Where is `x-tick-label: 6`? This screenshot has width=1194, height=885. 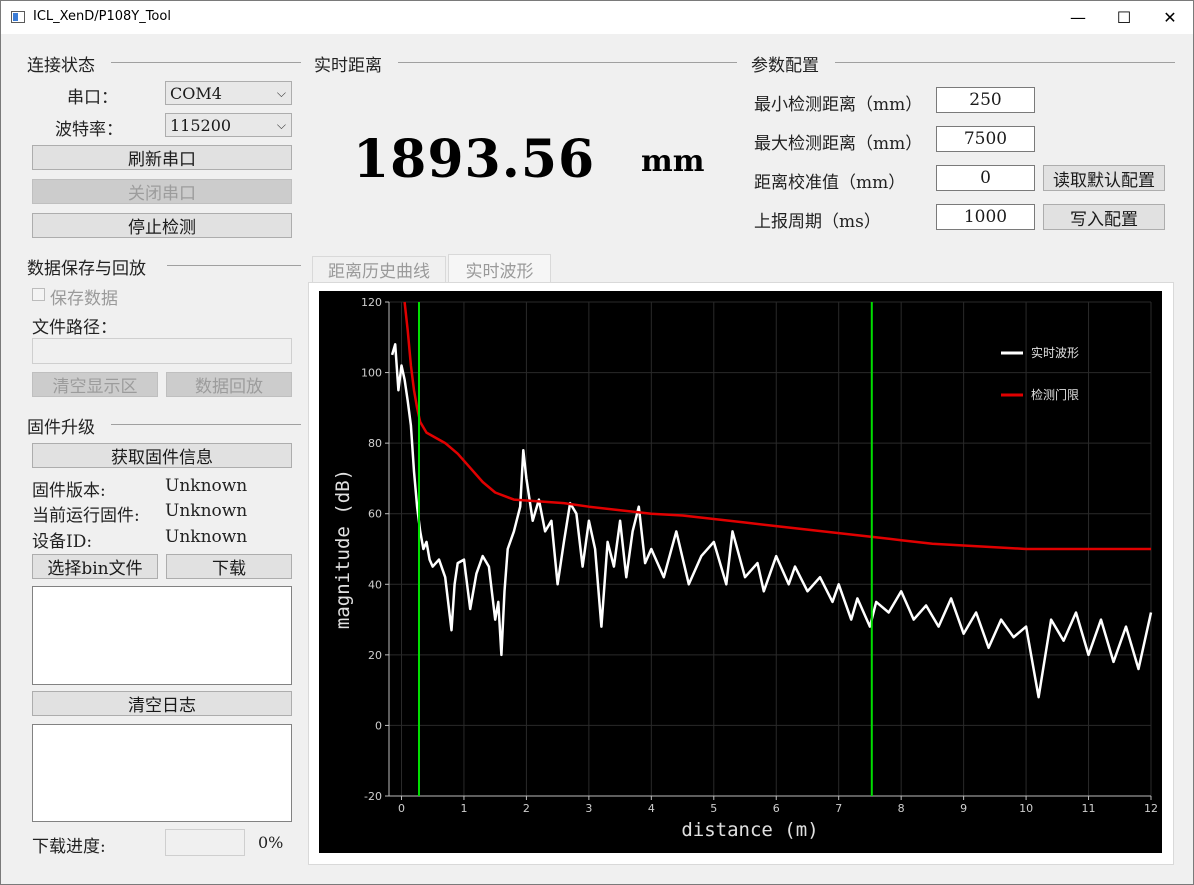 x-tick-label: 6 is located at coordinates (776, 808).